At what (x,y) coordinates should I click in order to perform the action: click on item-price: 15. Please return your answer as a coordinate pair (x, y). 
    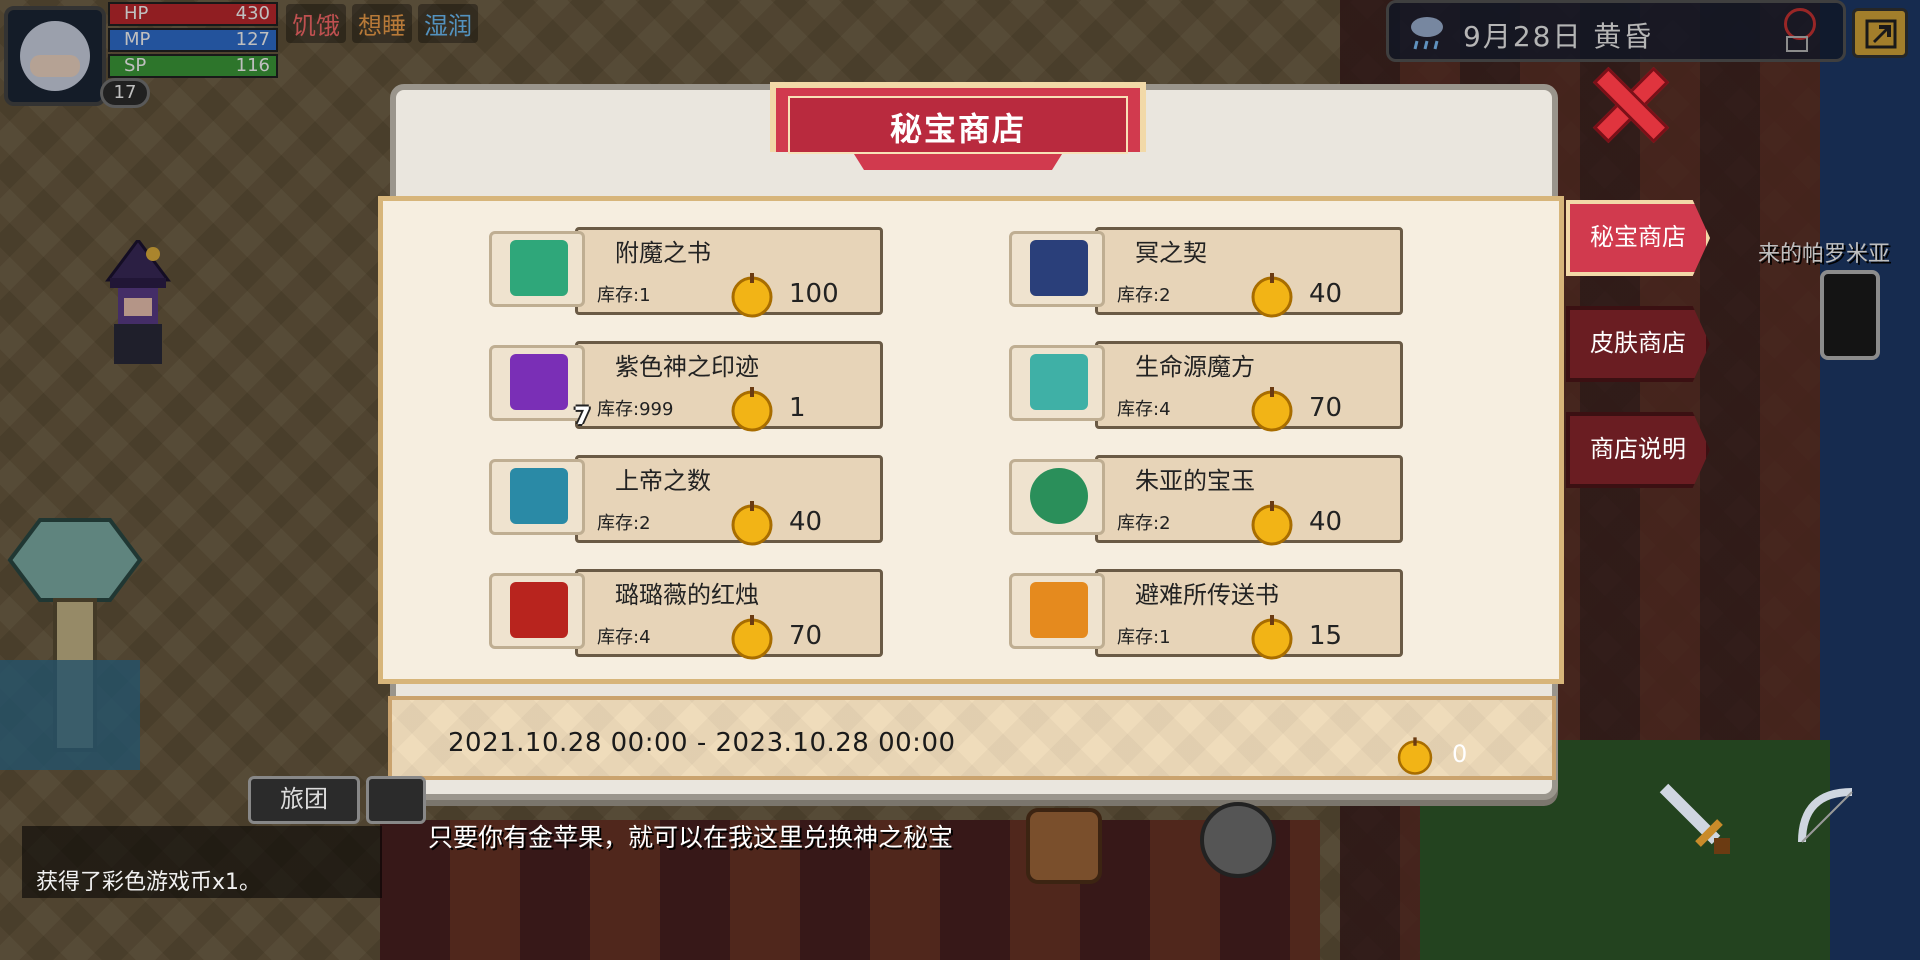
    Looking at the image, I should click on (1326, 636).